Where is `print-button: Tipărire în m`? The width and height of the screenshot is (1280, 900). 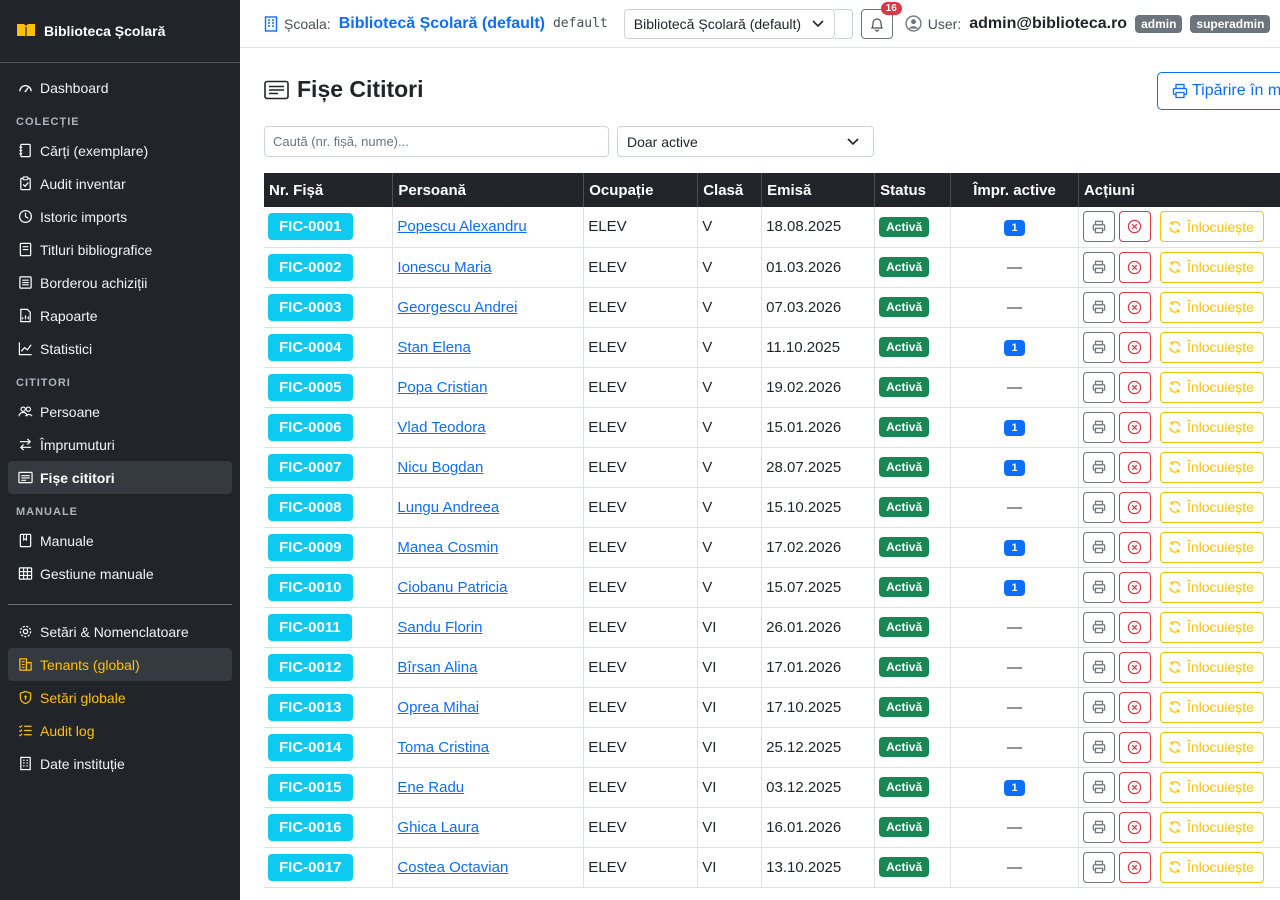 print-button: Tipărire în m is located at coordinates (1218, 91).